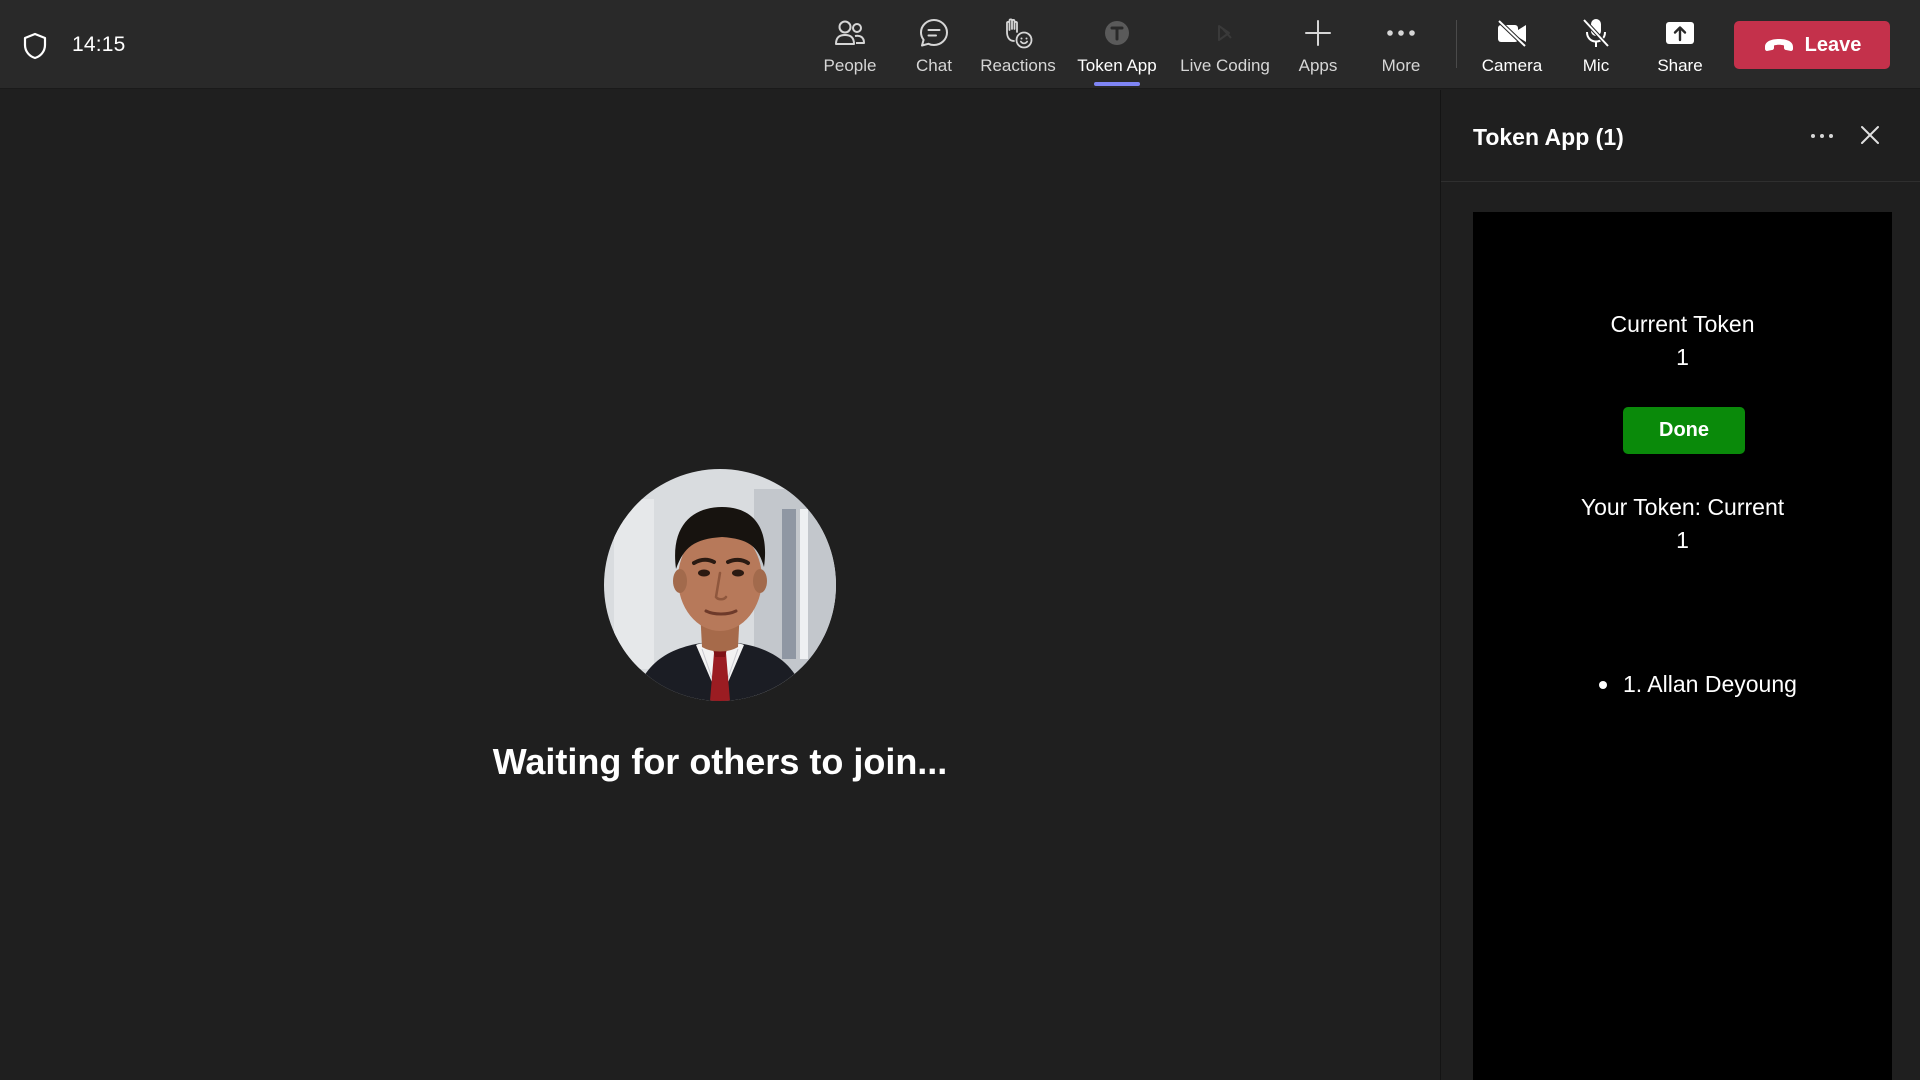 The width and height of the screenshot is (1920, 1080). Describe the element at coordinates (934, 33) in the screenshot. I see `chat-icon` at that location.